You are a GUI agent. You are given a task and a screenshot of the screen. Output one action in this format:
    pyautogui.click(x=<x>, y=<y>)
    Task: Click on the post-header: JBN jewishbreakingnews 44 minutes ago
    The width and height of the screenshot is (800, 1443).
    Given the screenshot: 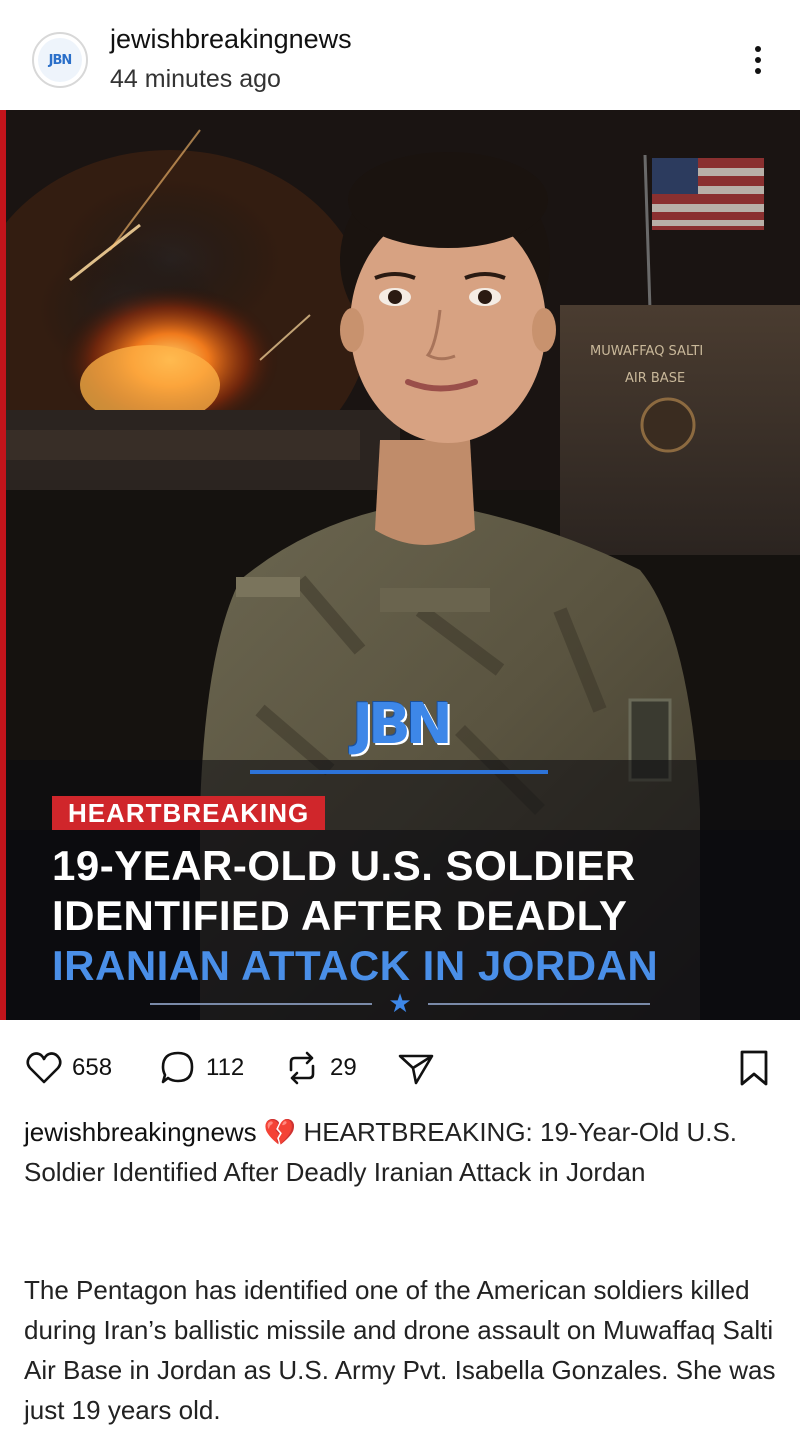 What is the action you would take?
    pyautogui.click(x=400, y=55)
    